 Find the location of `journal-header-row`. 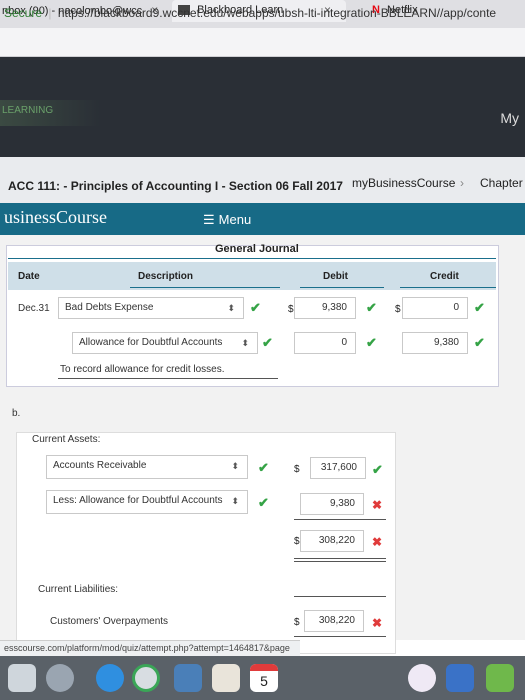

journal-header-row is located at coordinates (252, 276).